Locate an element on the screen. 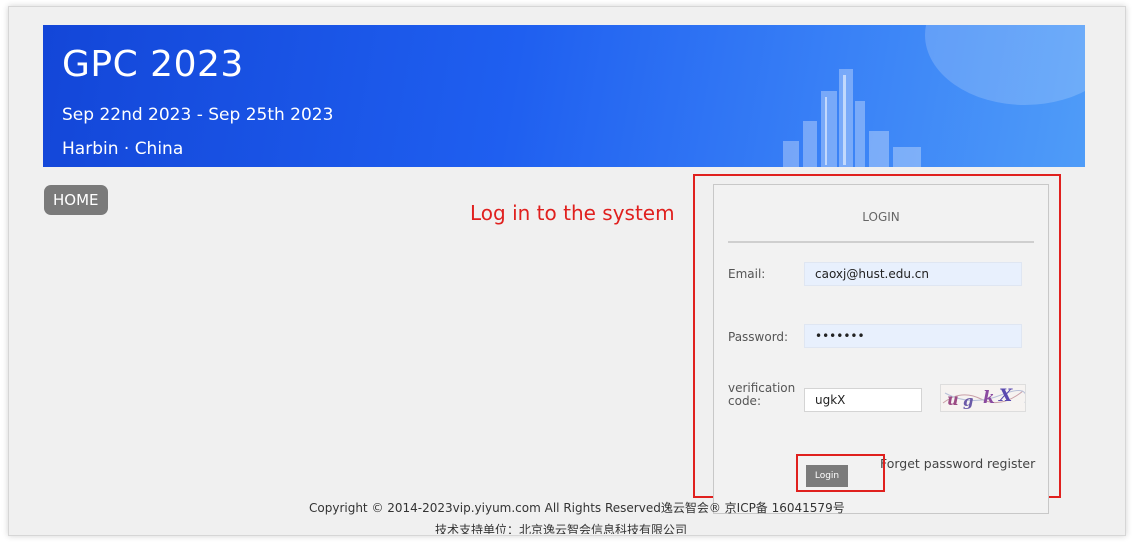  login-heading: LOGIN is located at coordinates (881, 217).